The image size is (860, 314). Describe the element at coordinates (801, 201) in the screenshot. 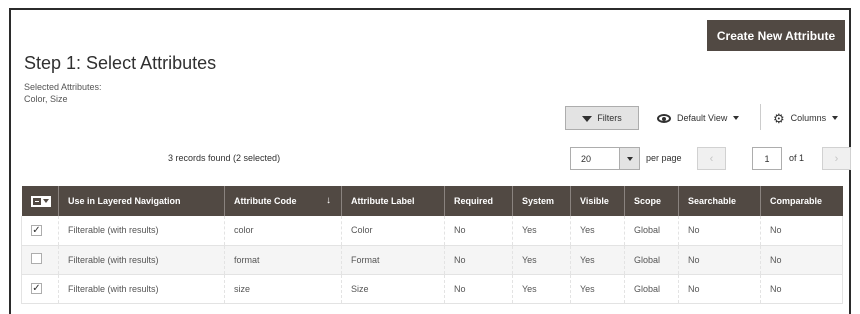

I see `column-header-comparable: Comparable` at that location.